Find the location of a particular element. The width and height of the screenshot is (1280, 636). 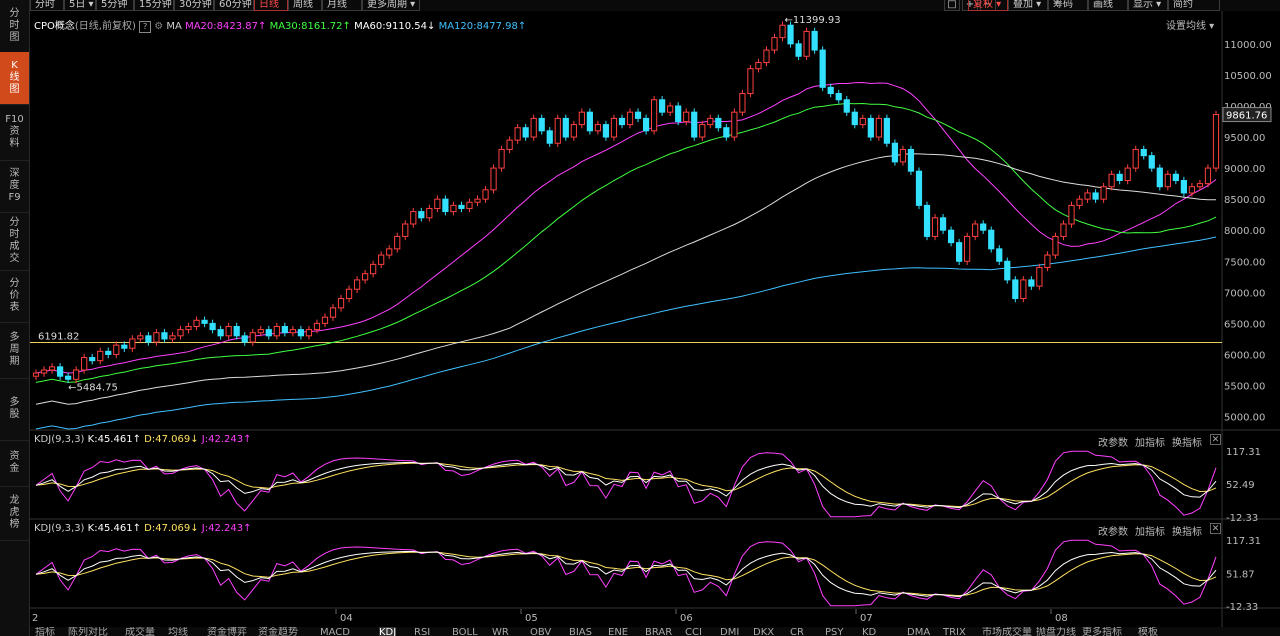

sidebar-item-multi-stock: 多股 is located at coordinates (14, 409).